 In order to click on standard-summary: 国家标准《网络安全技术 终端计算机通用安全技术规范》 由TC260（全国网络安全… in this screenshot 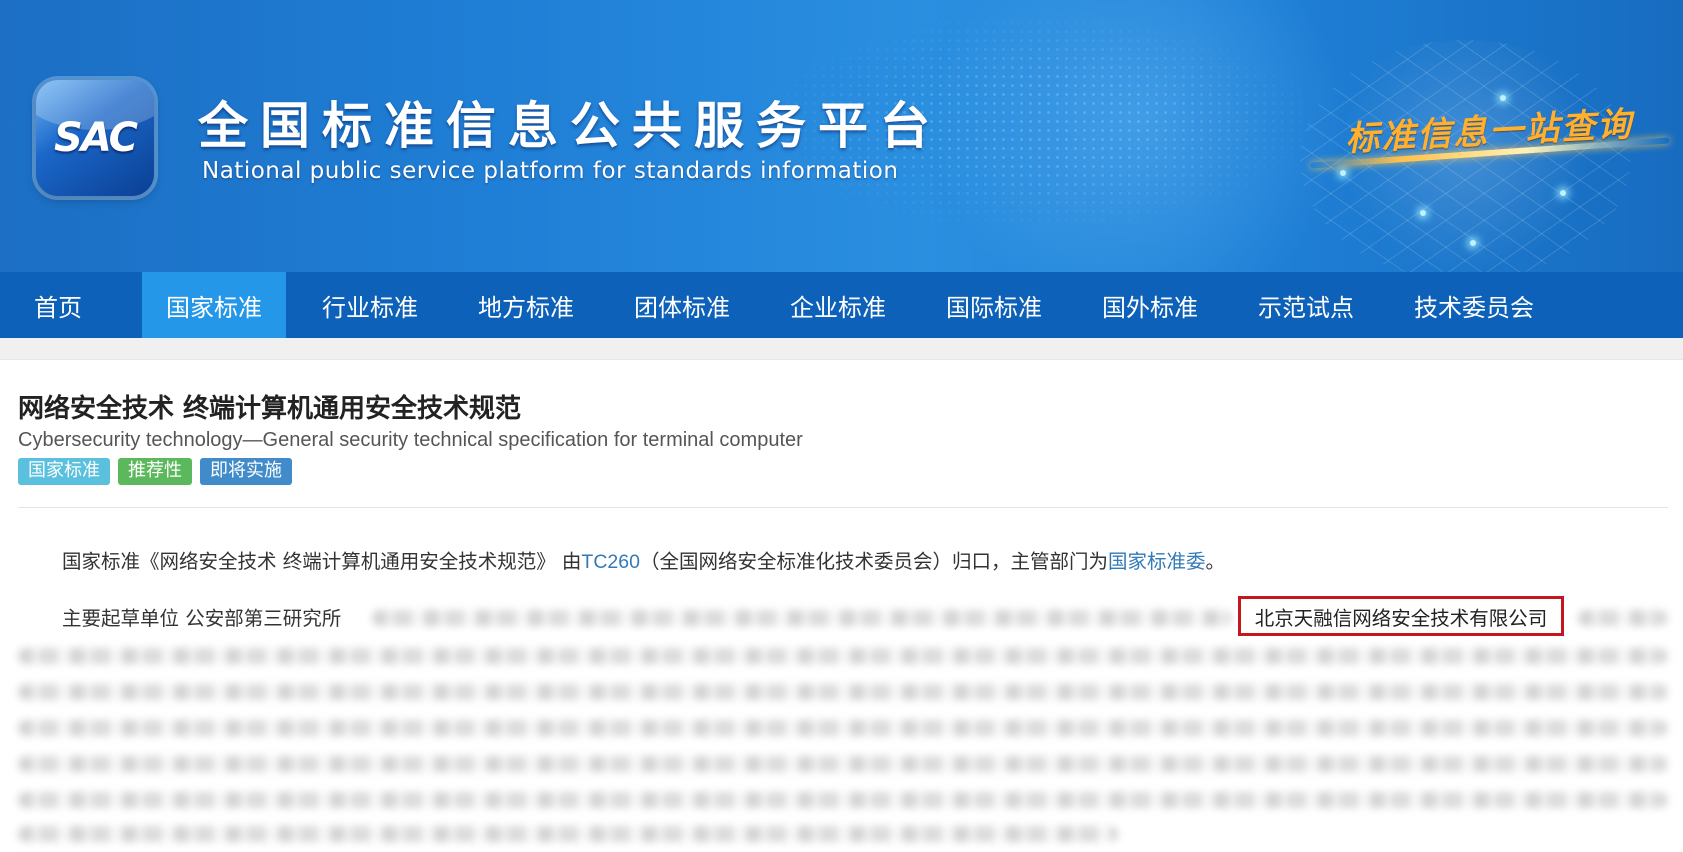, I will do `click(643, 559)`.